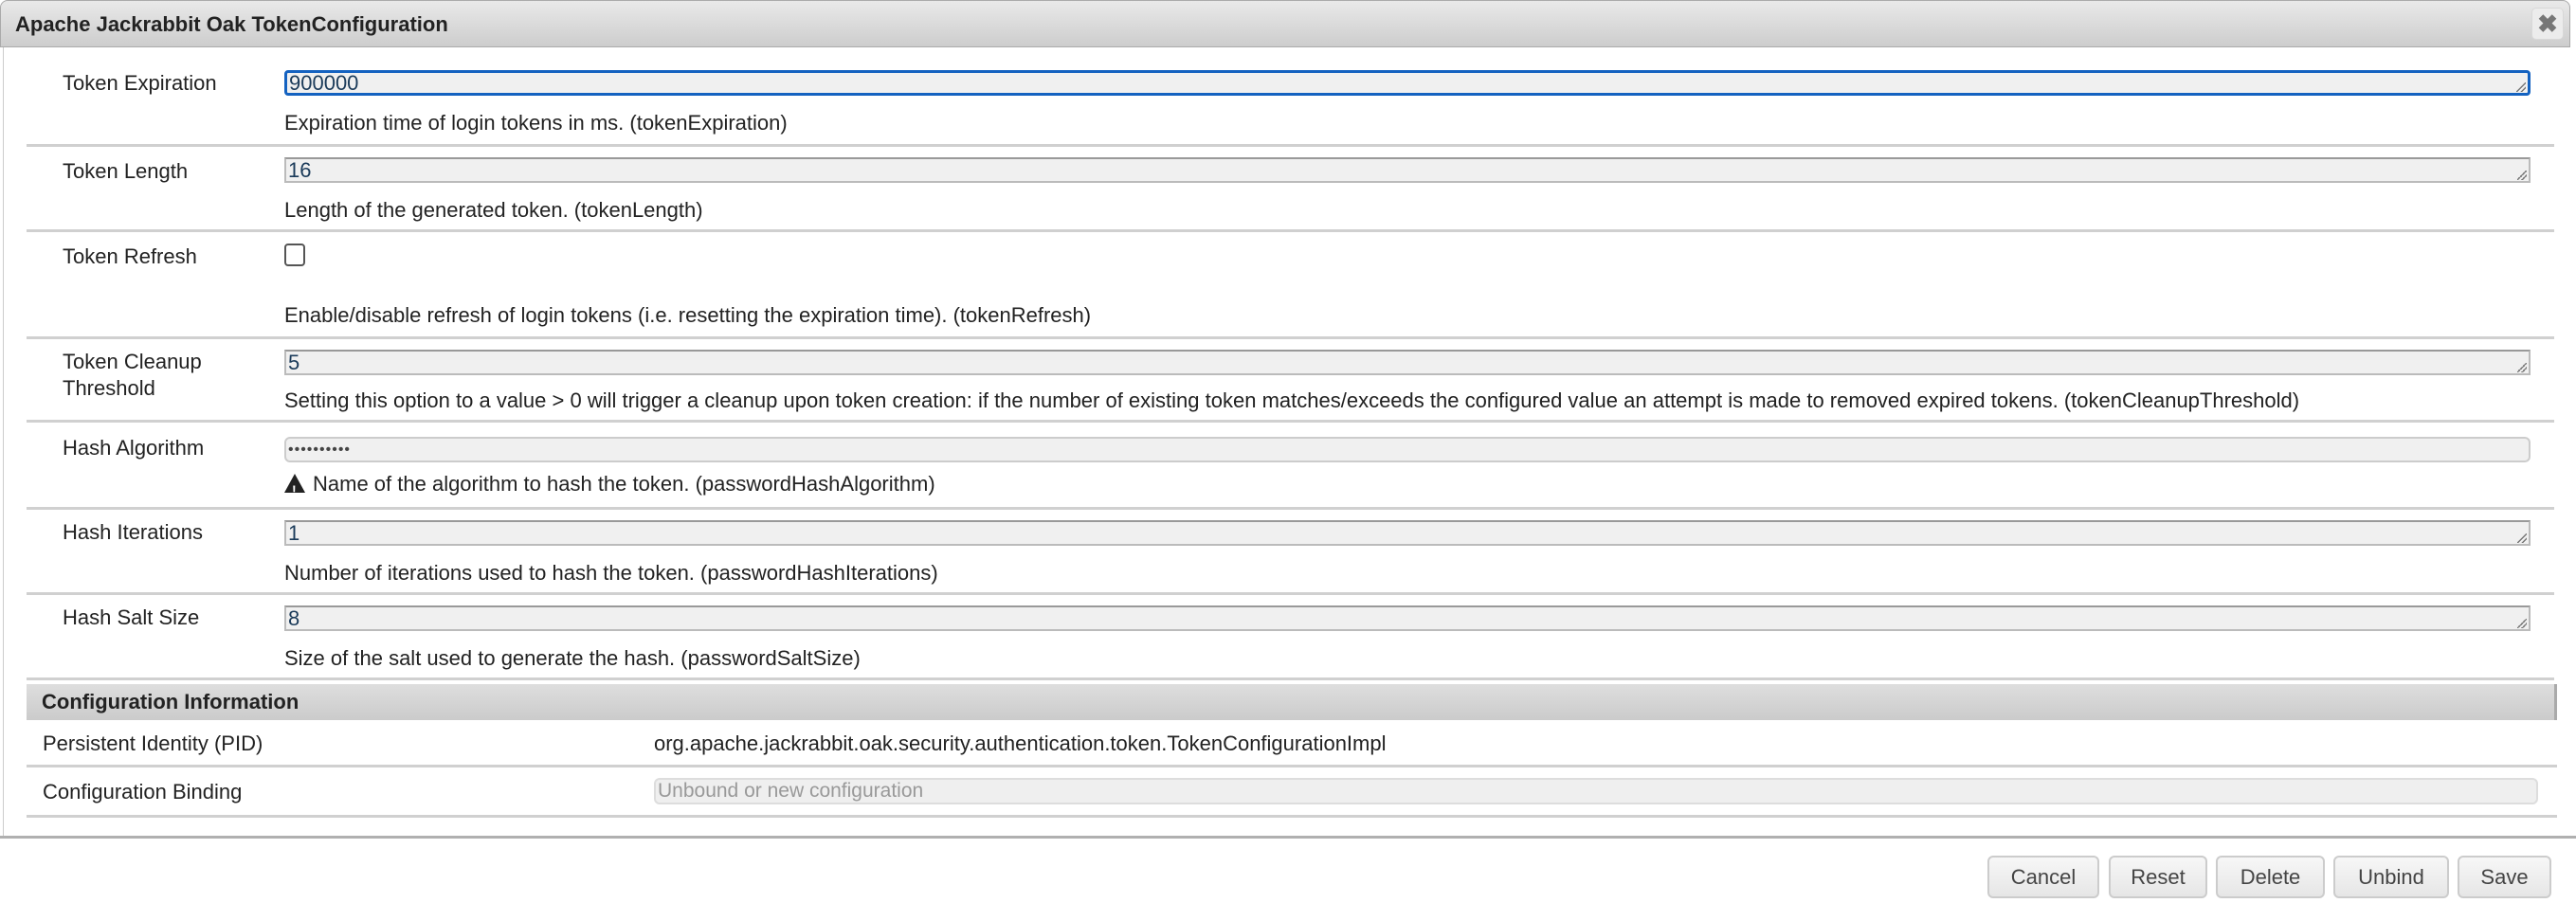 The image size is (2576, 921). What do you see at coordinates (2158, 877) in the screenshot?
I see `reset-button: Reset` at bounding box center [2158, 877].